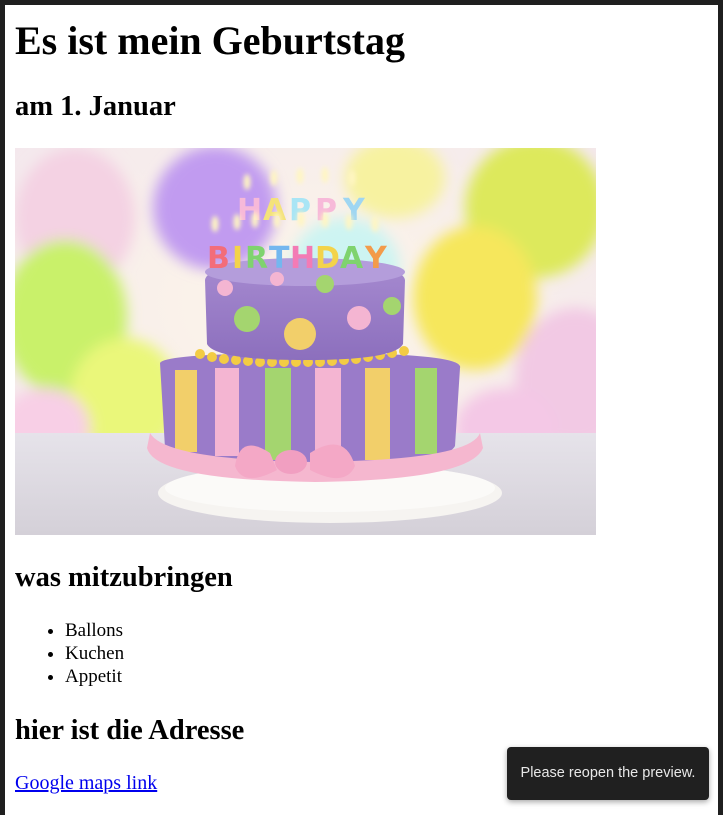  What do you see at coordinates (94, 676) in the screenshot?
I see `list-item: Appetit` at bounding box center [94, 676].